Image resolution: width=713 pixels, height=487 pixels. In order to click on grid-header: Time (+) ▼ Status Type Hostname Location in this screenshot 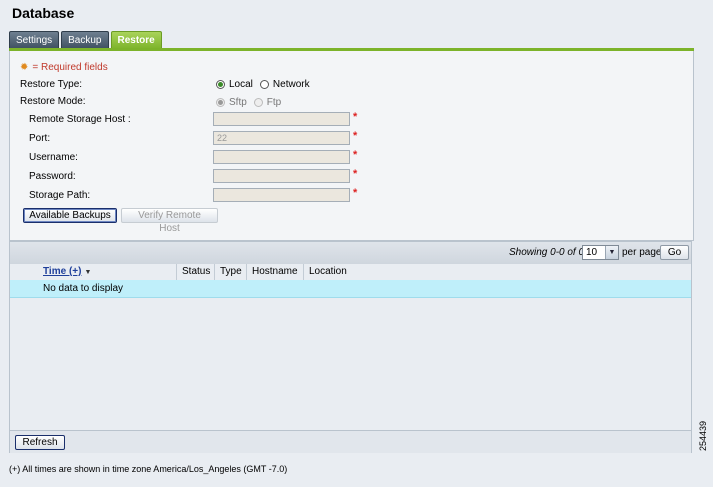, I will do `click(350, 272)`.